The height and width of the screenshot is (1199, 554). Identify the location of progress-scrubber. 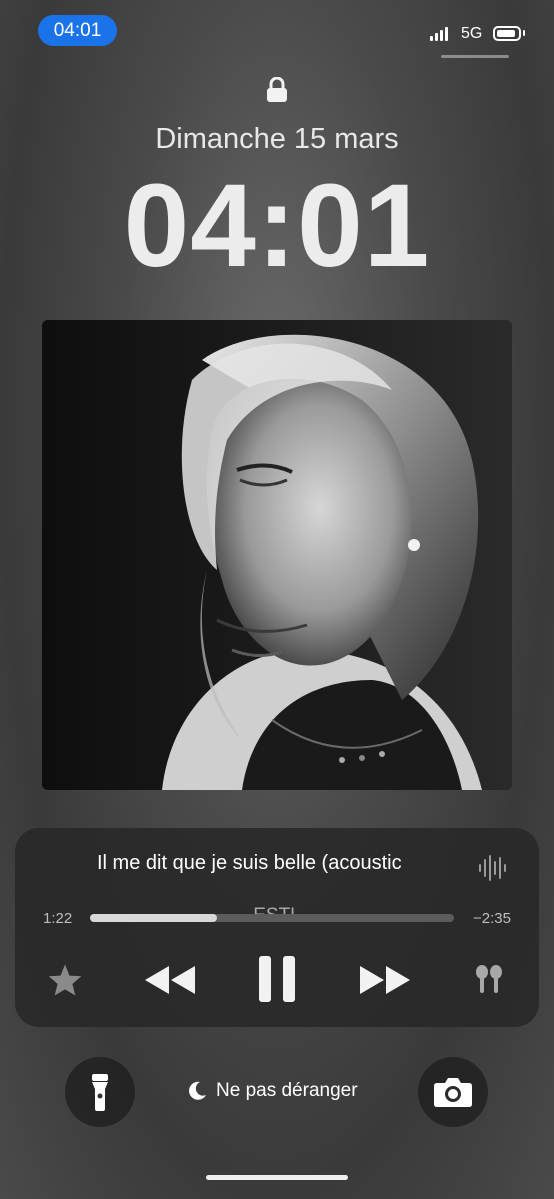
(272, 918).